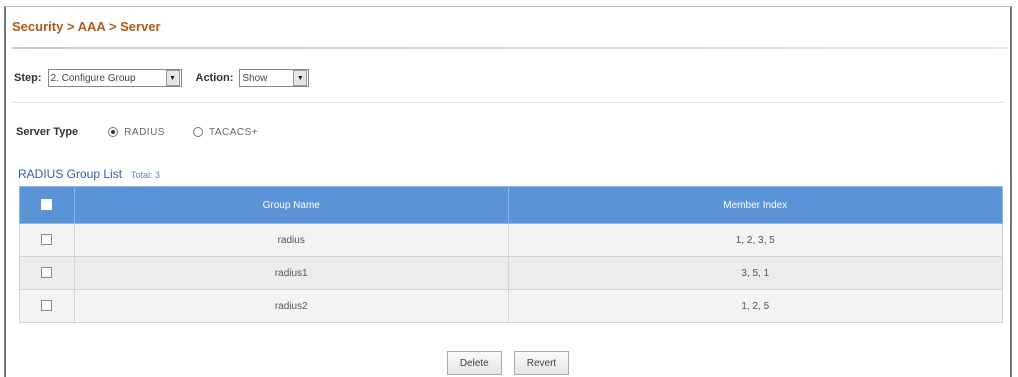  I want to click on table-header-row: Group Name Member Index, so click(511, 205).